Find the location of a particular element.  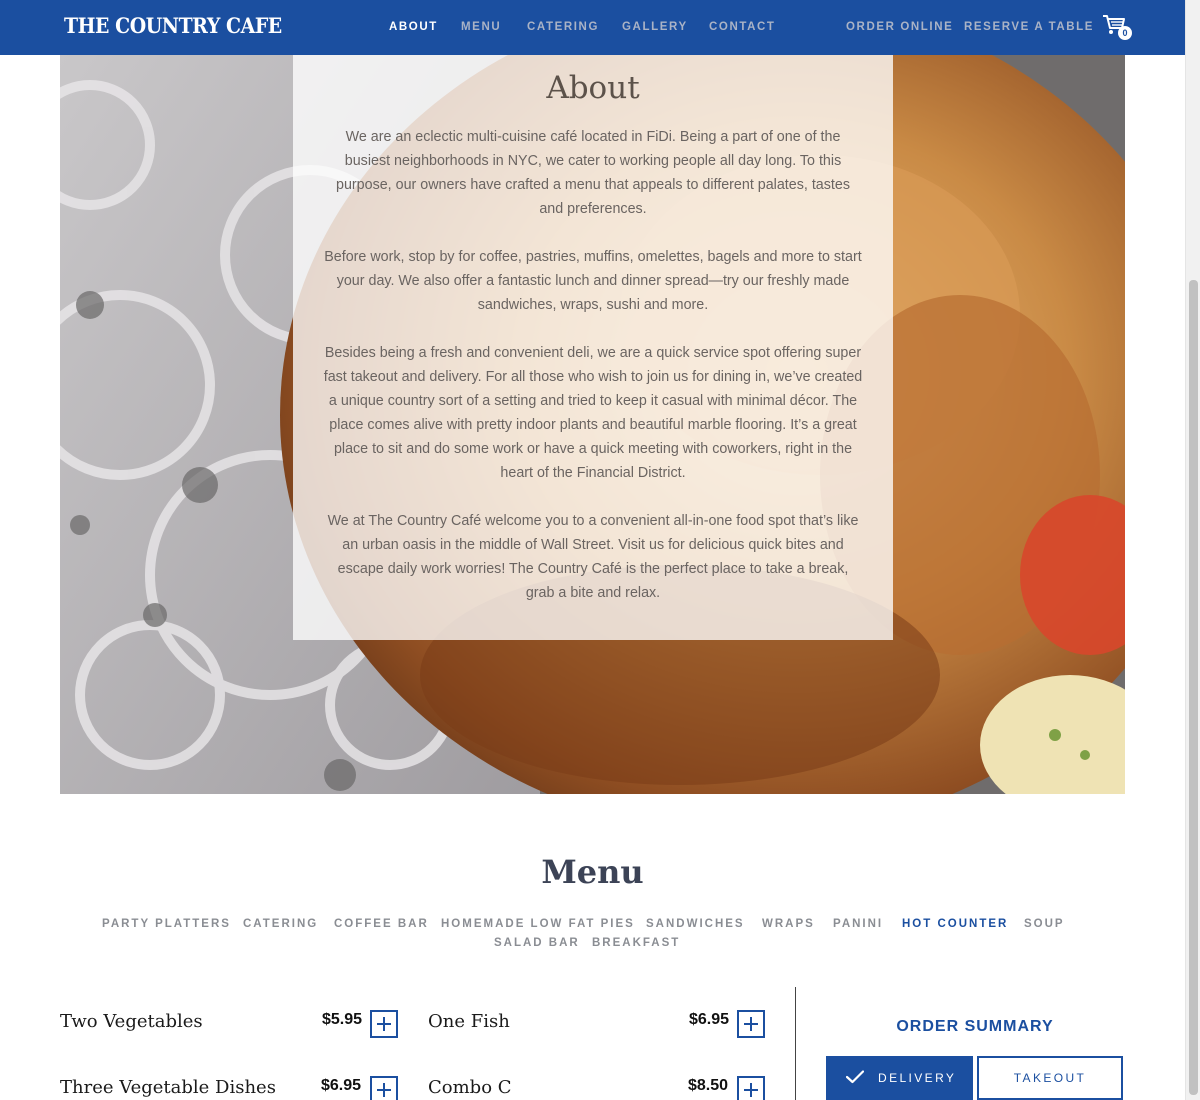

tab-sandwiches: SANDWICHES is located at coordinates (695, 924).